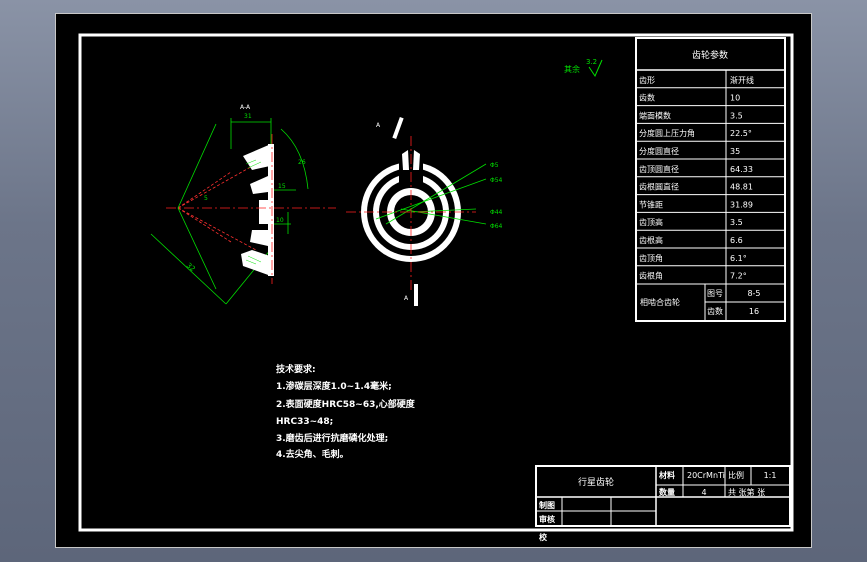 This screenshot has width=867, height=562. Describe the element at coordinates (332, 438) in the screenshot. I see `tech-req-line-4: 3.磨齿后进行抗磨磷化处理;` at that location.